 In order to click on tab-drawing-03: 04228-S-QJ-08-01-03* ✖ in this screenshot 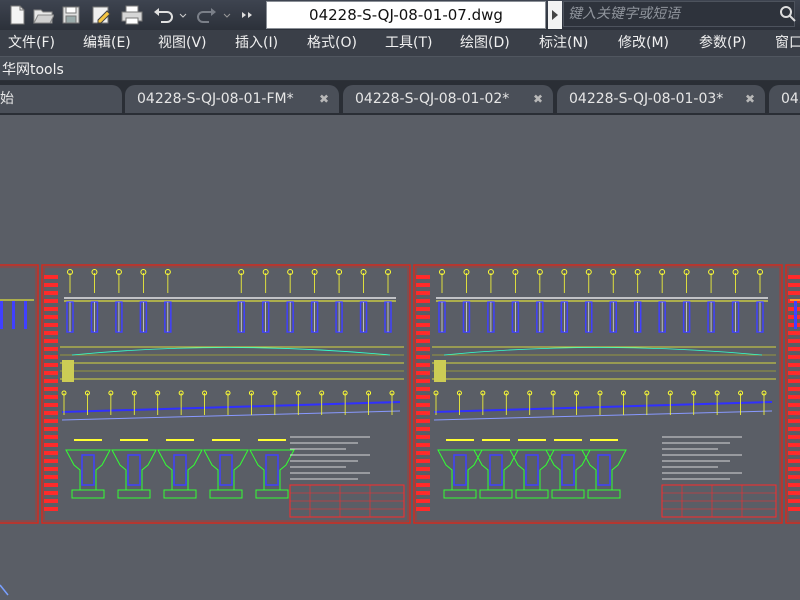, I will do `click(661, 99)`.